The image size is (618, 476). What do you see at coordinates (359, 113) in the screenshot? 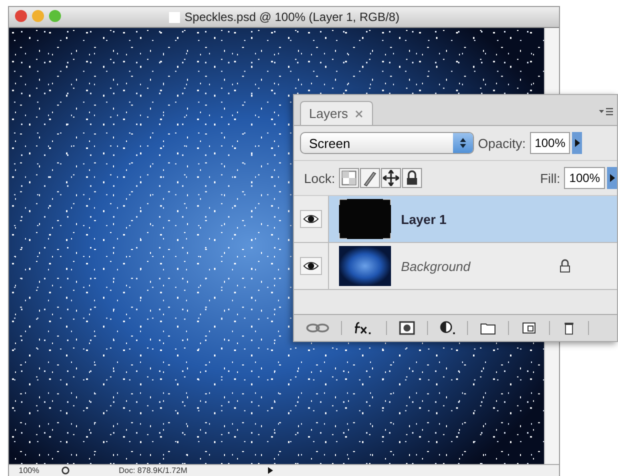
I see `close-icon` at bounding box center [359, 113].